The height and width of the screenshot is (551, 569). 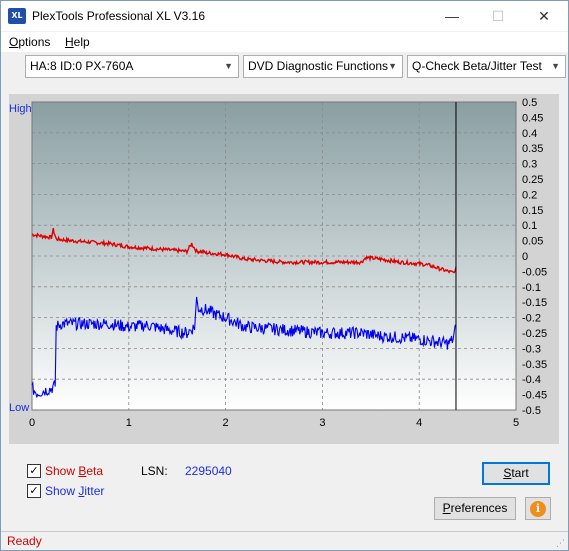 I want to click on y-tick-label: -0.5, so click(x=531, y=411).